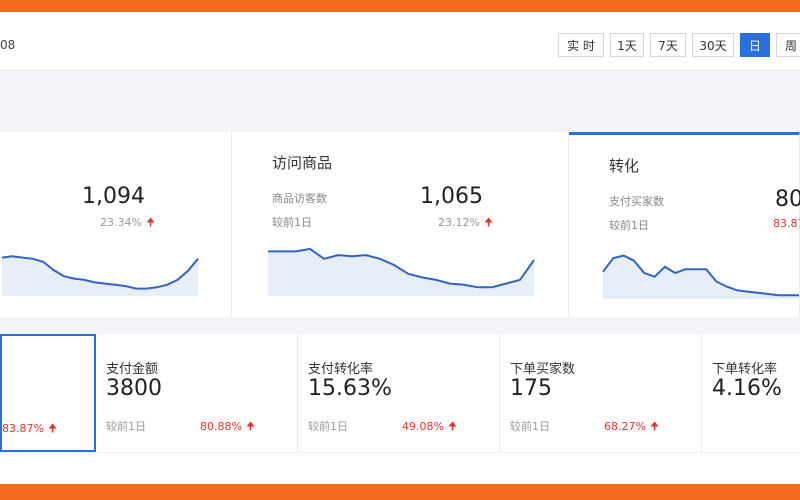 The height and width of the screenshot is (500, 800). What do you see at coordinates (632, 426) in the screenshot?
I see `metric-percent: 68.27% 🠉` at bounding box center [632, 426].